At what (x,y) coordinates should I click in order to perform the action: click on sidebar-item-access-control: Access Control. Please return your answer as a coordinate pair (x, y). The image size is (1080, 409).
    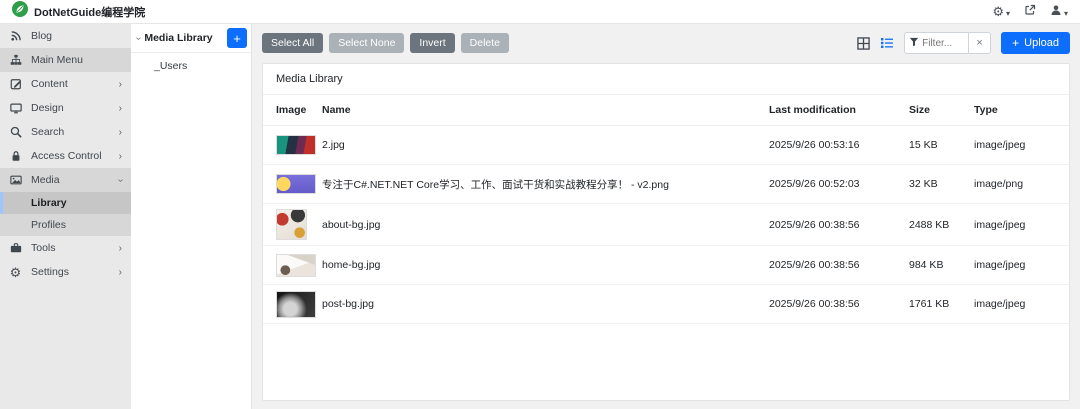
    Looking at the image, I should click on (65, 156).